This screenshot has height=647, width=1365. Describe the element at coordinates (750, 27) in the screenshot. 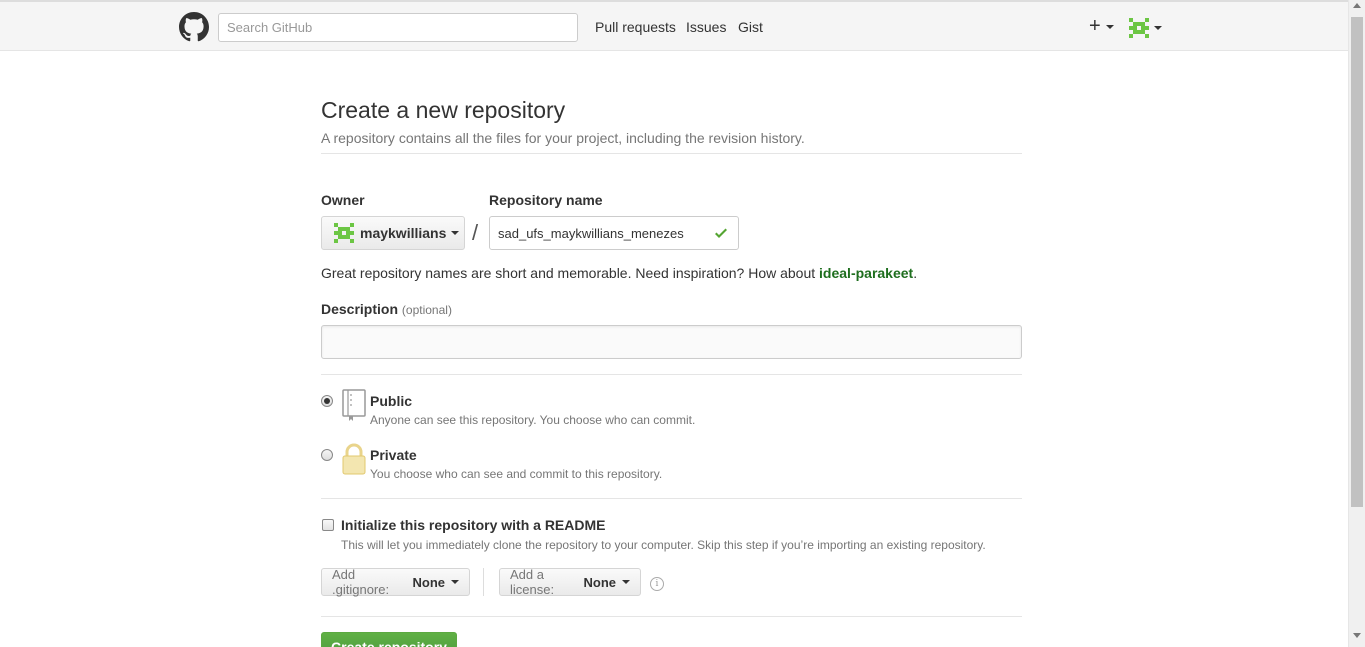

I see `nav-gist: Gist` at that location.